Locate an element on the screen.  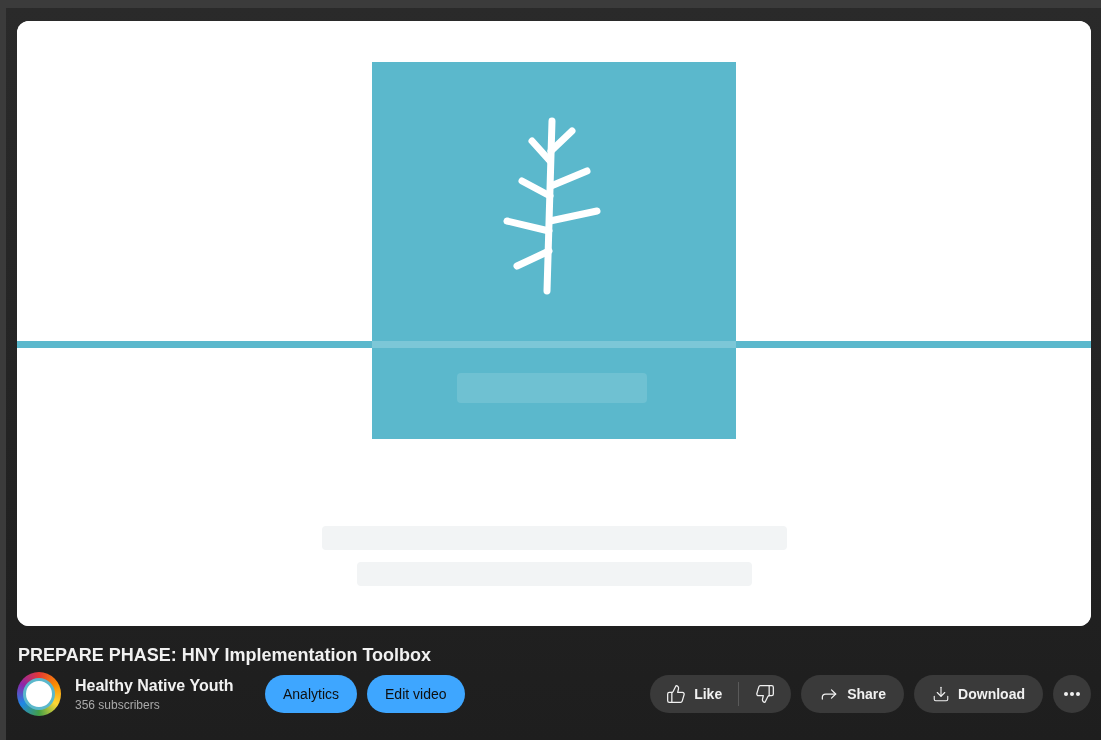
video-title: PREPARE PHASE: HNY Implementation Toolbox is located at coordinates (225, 655).